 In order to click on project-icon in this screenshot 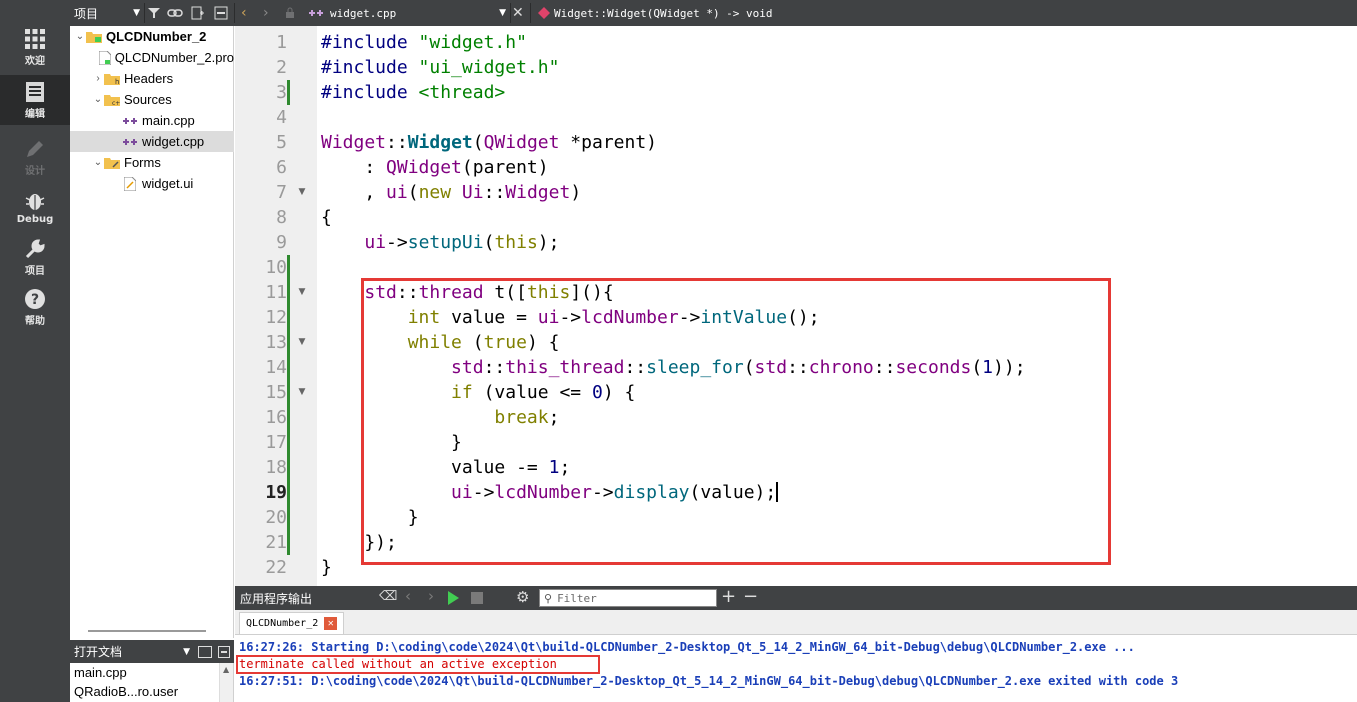, I will do `click(94, 37)`.